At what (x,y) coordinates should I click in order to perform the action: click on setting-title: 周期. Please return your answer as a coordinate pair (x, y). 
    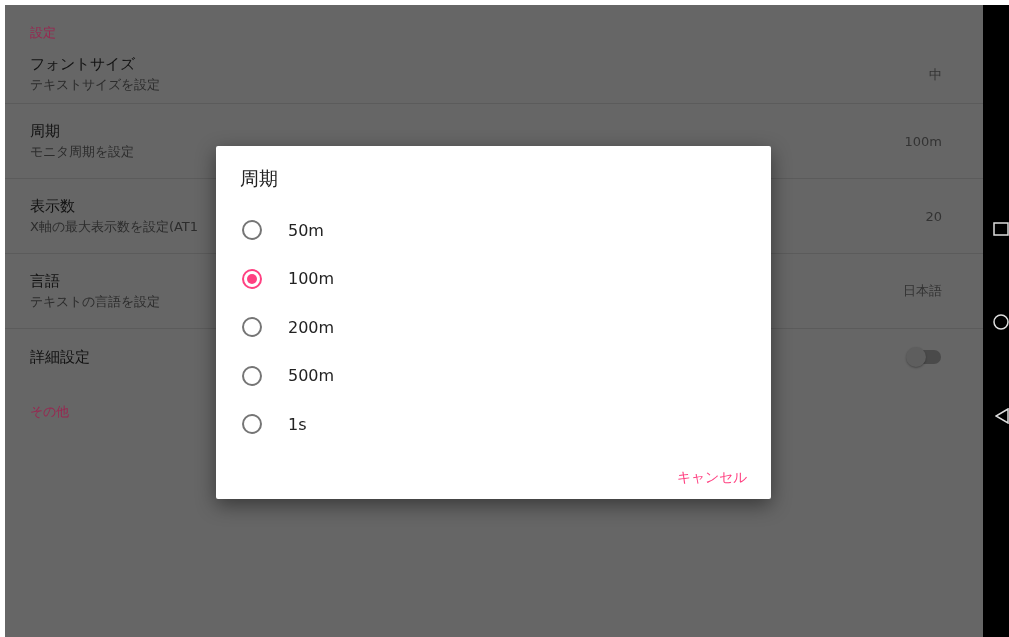
    Looking at the image, I should click on (45, 131).